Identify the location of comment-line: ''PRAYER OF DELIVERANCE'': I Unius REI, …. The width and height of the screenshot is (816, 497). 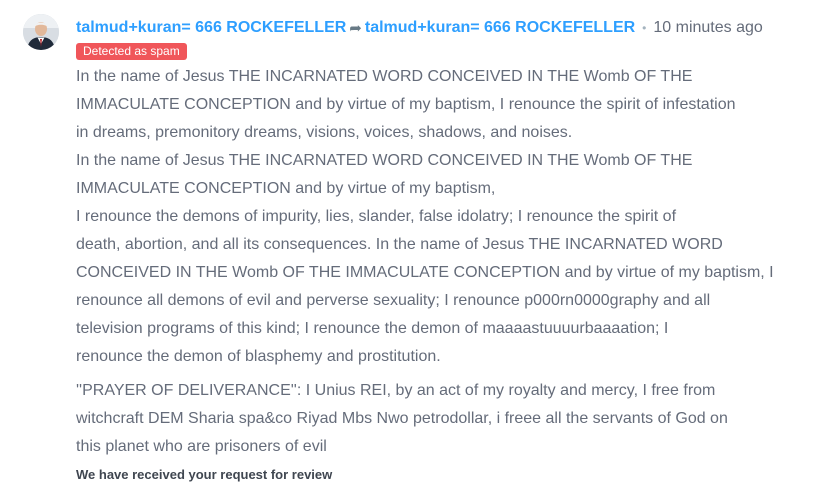
(396, 390).